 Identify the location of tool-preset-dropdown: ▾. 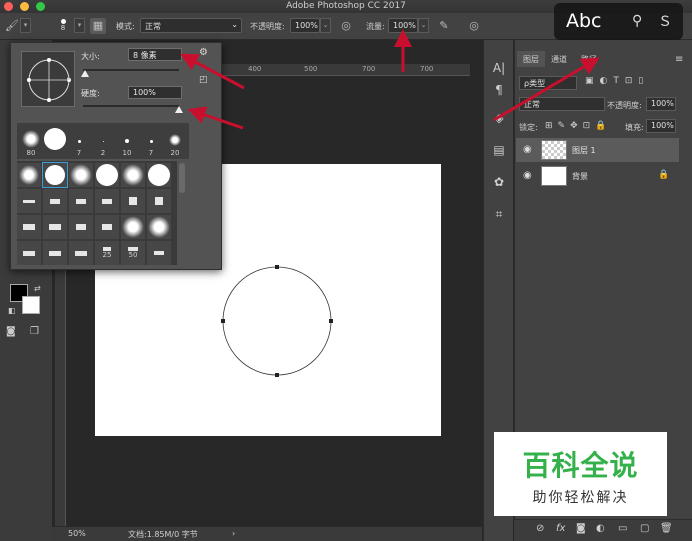
(25, 25).